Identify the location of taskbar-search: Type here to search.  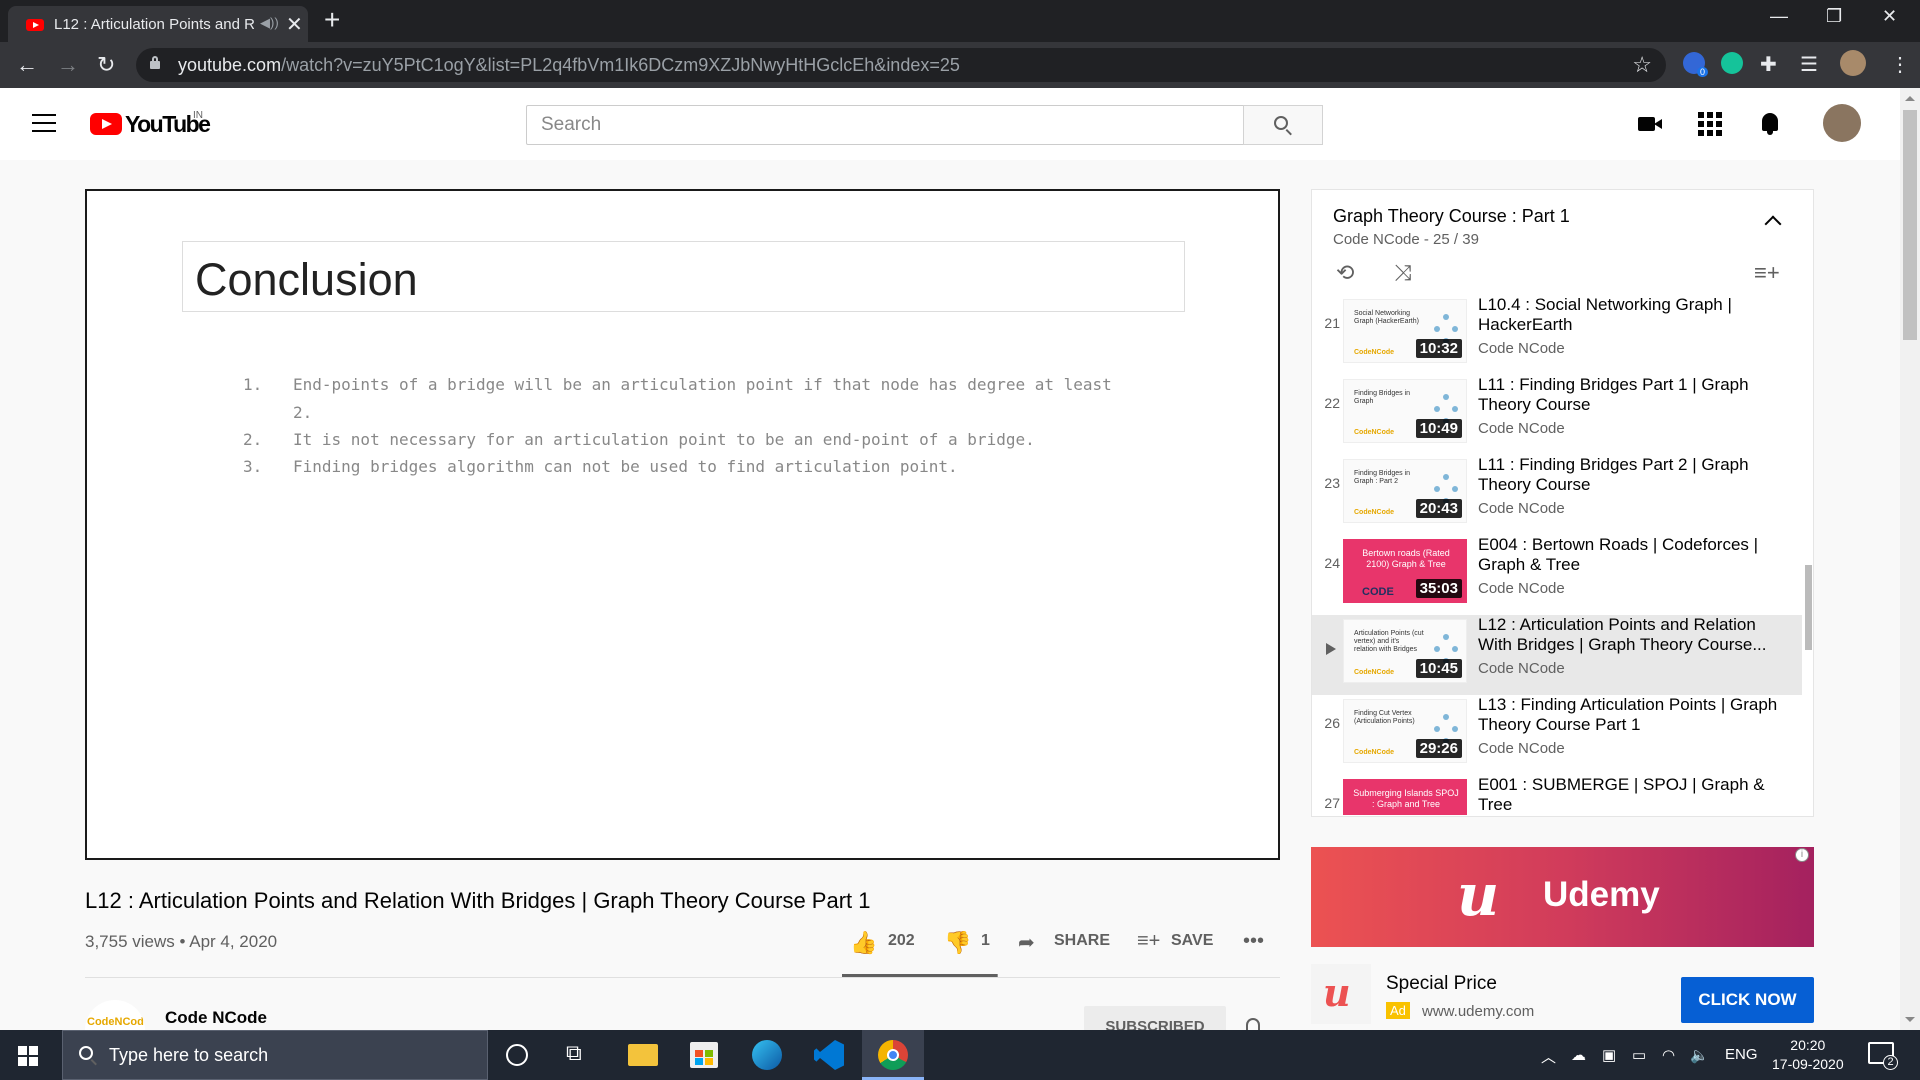
(275, 1055).